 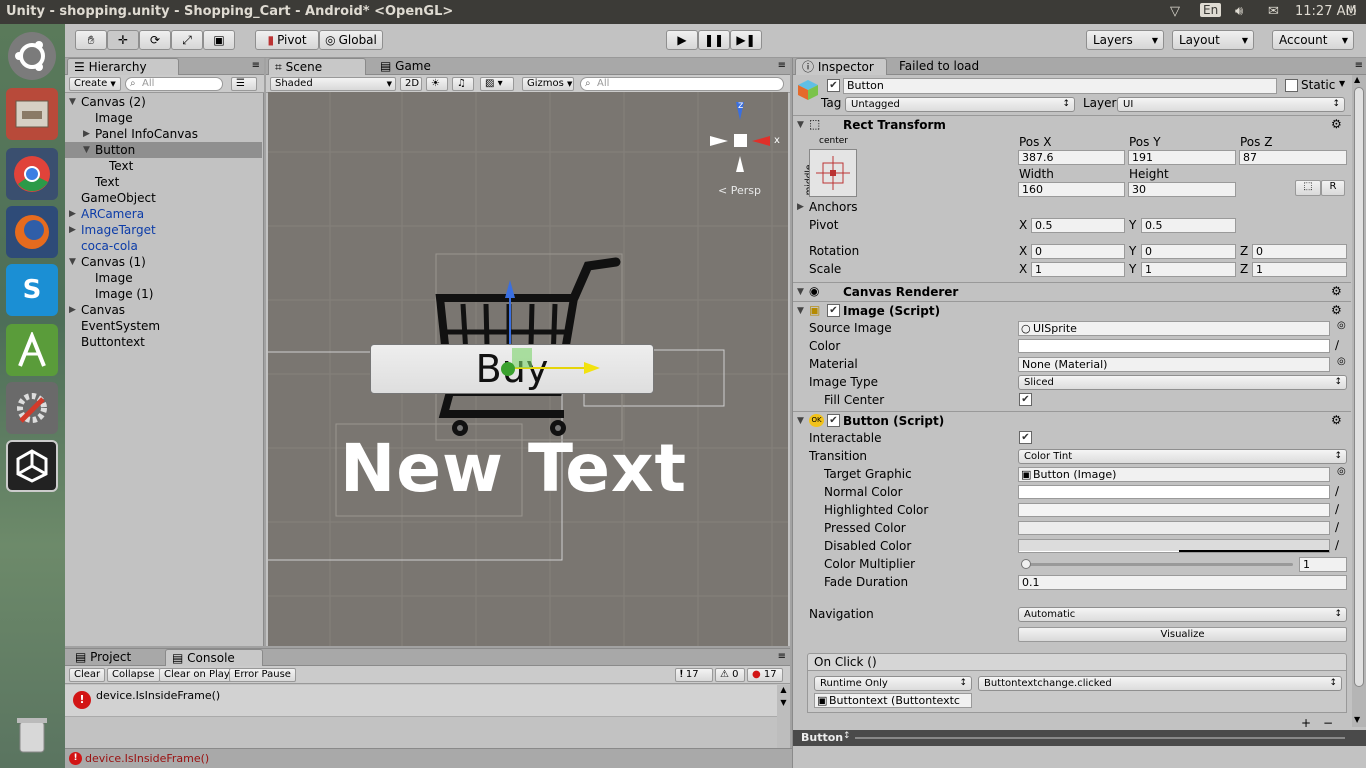 What do you see at coordinates (112, 657) in the screenshot?
I see `tab-project: ▤ Project` at bounding box center [112, 657].